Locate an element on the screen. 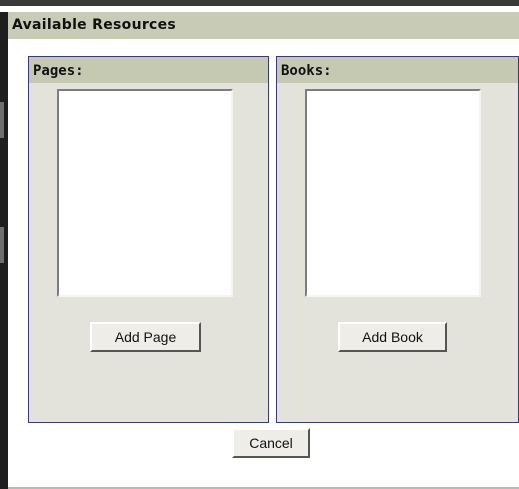 Image resolution: width=519 pixels, height=489 pixels. background-divider is located at coordinates (259, 3).